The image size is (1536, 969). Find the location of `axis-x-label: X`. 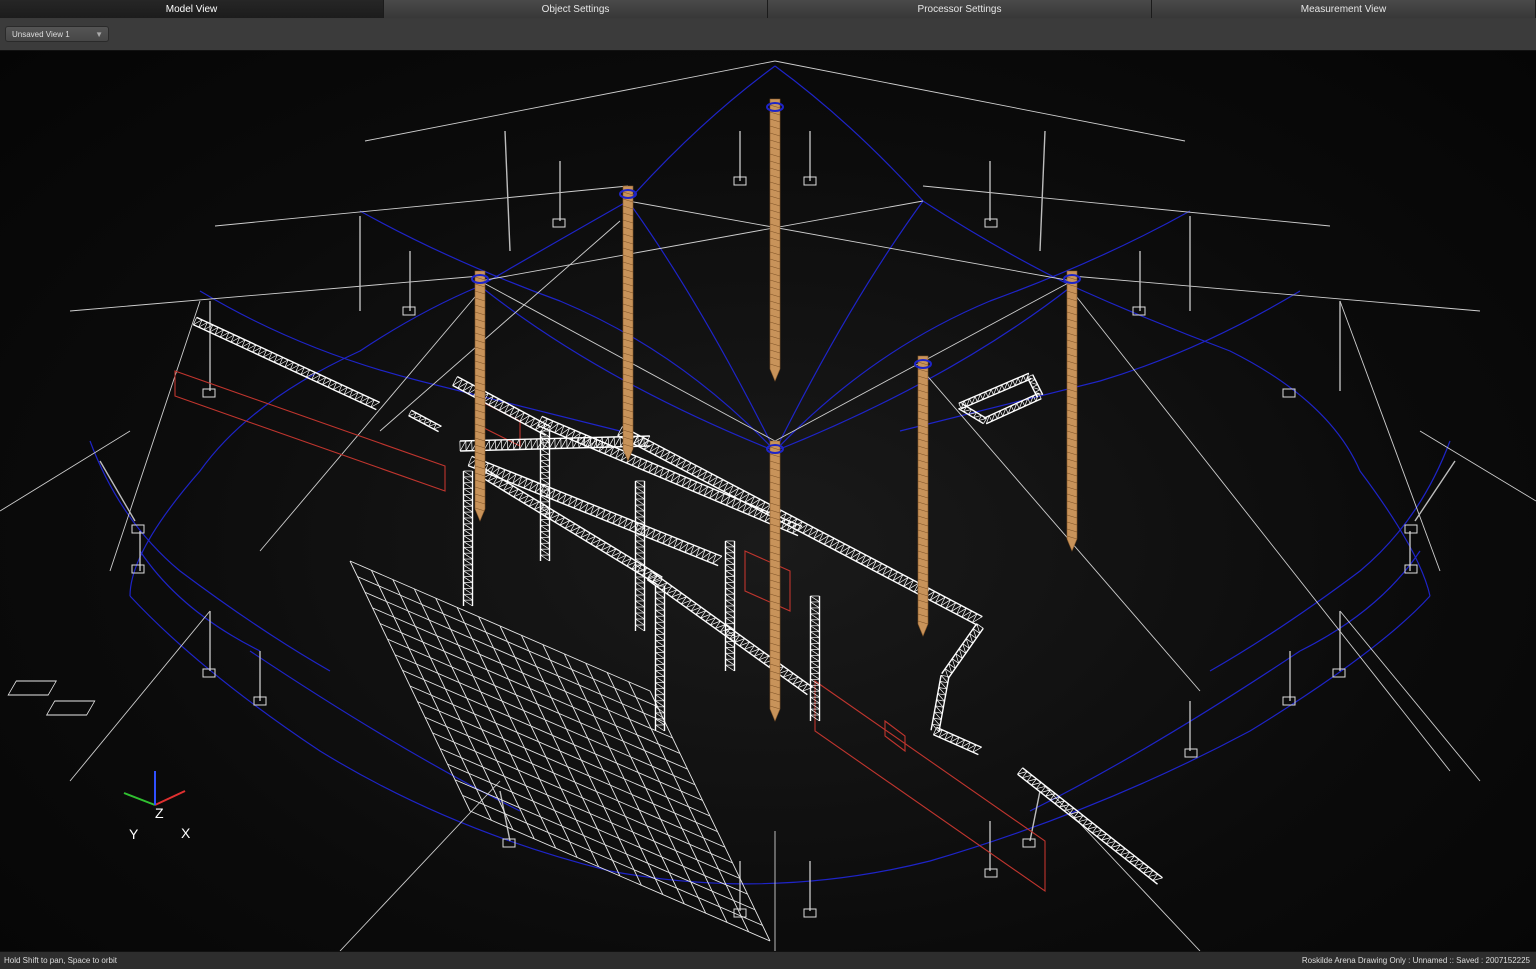

axis-x-label: X is located at coordinates (185, 833).